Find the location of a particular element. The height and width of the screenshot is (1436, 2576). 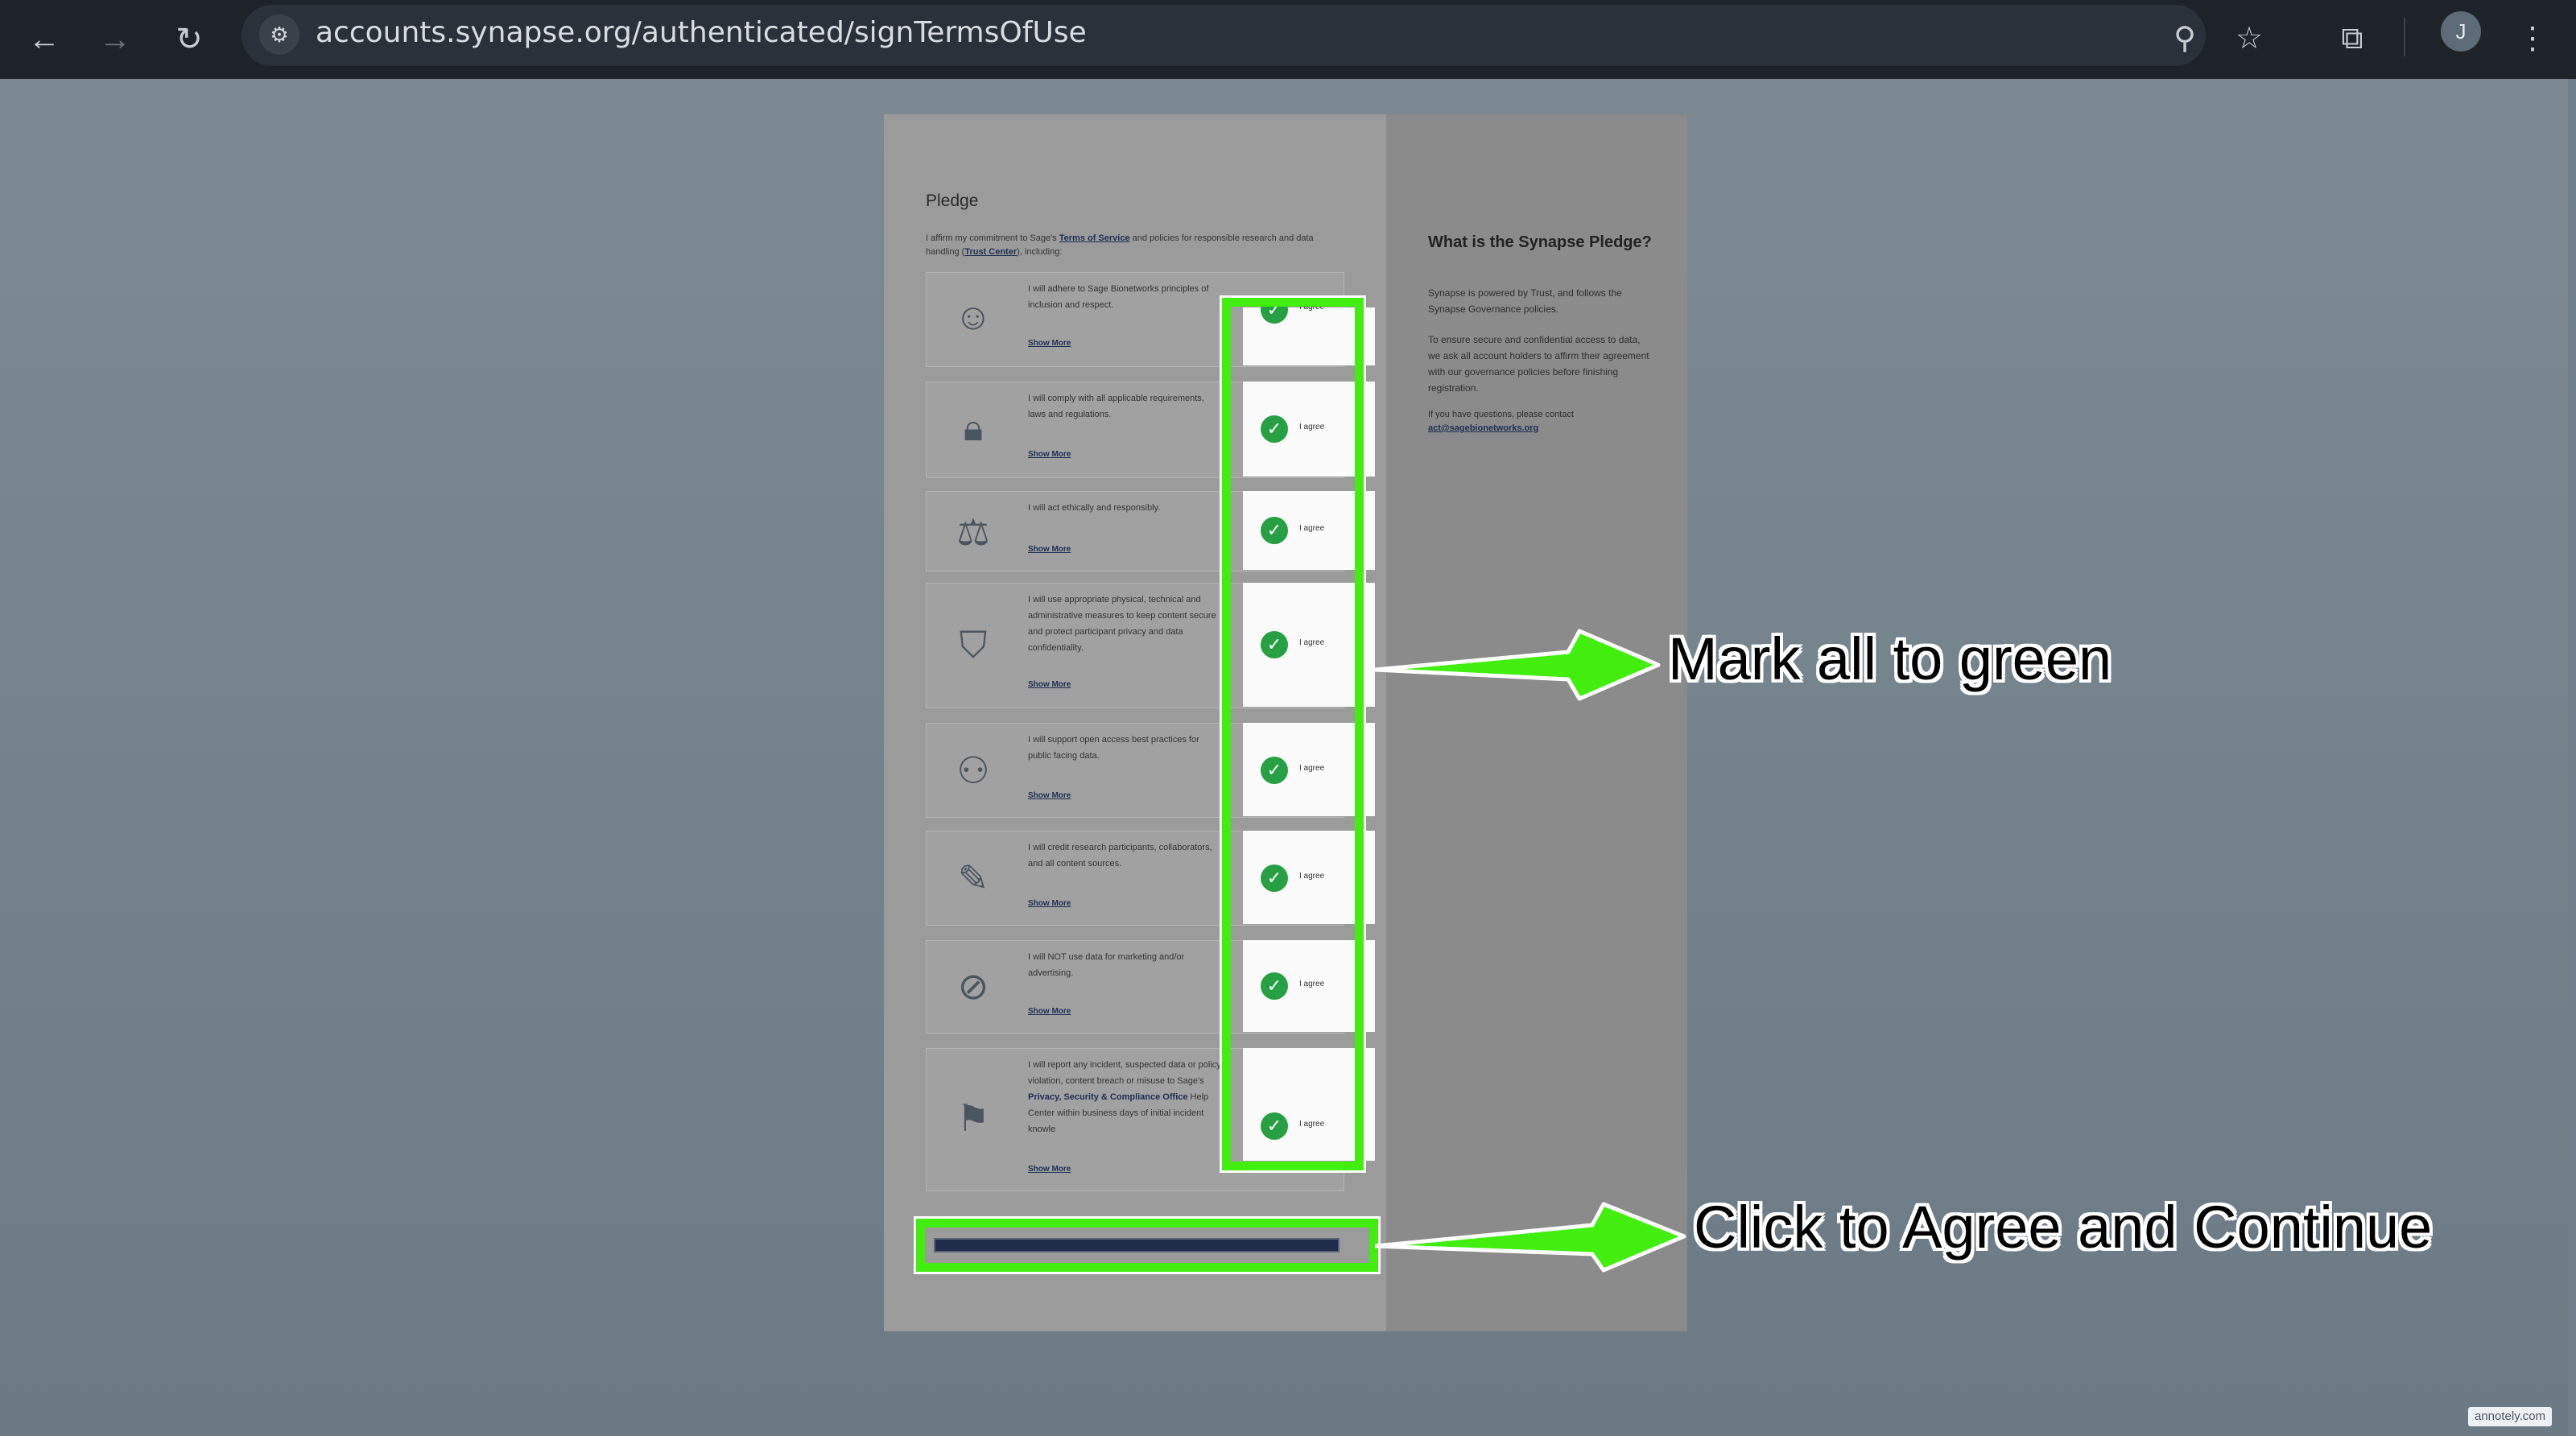

magnifier-icon: ⚲ is located at coordinates (2184, 38).